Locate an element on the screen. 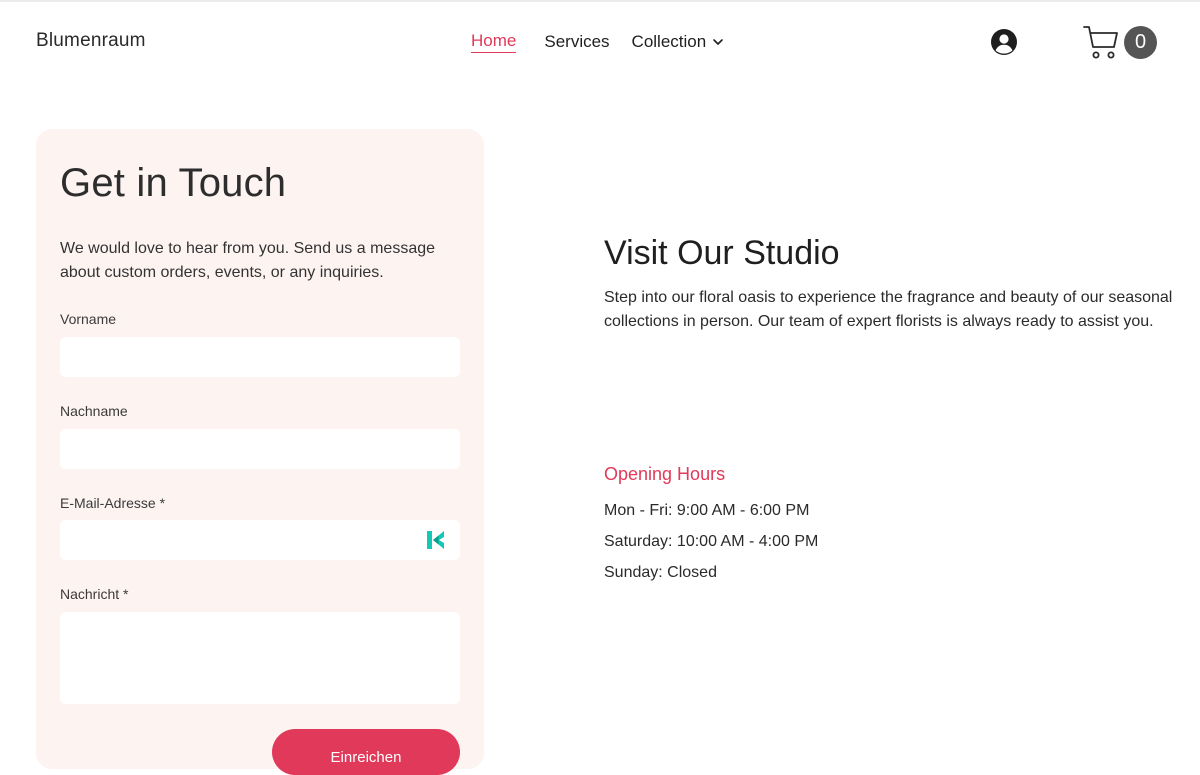 This screenshot has height=775, width=1200. last-name-field is located at coordinates (260, 449).